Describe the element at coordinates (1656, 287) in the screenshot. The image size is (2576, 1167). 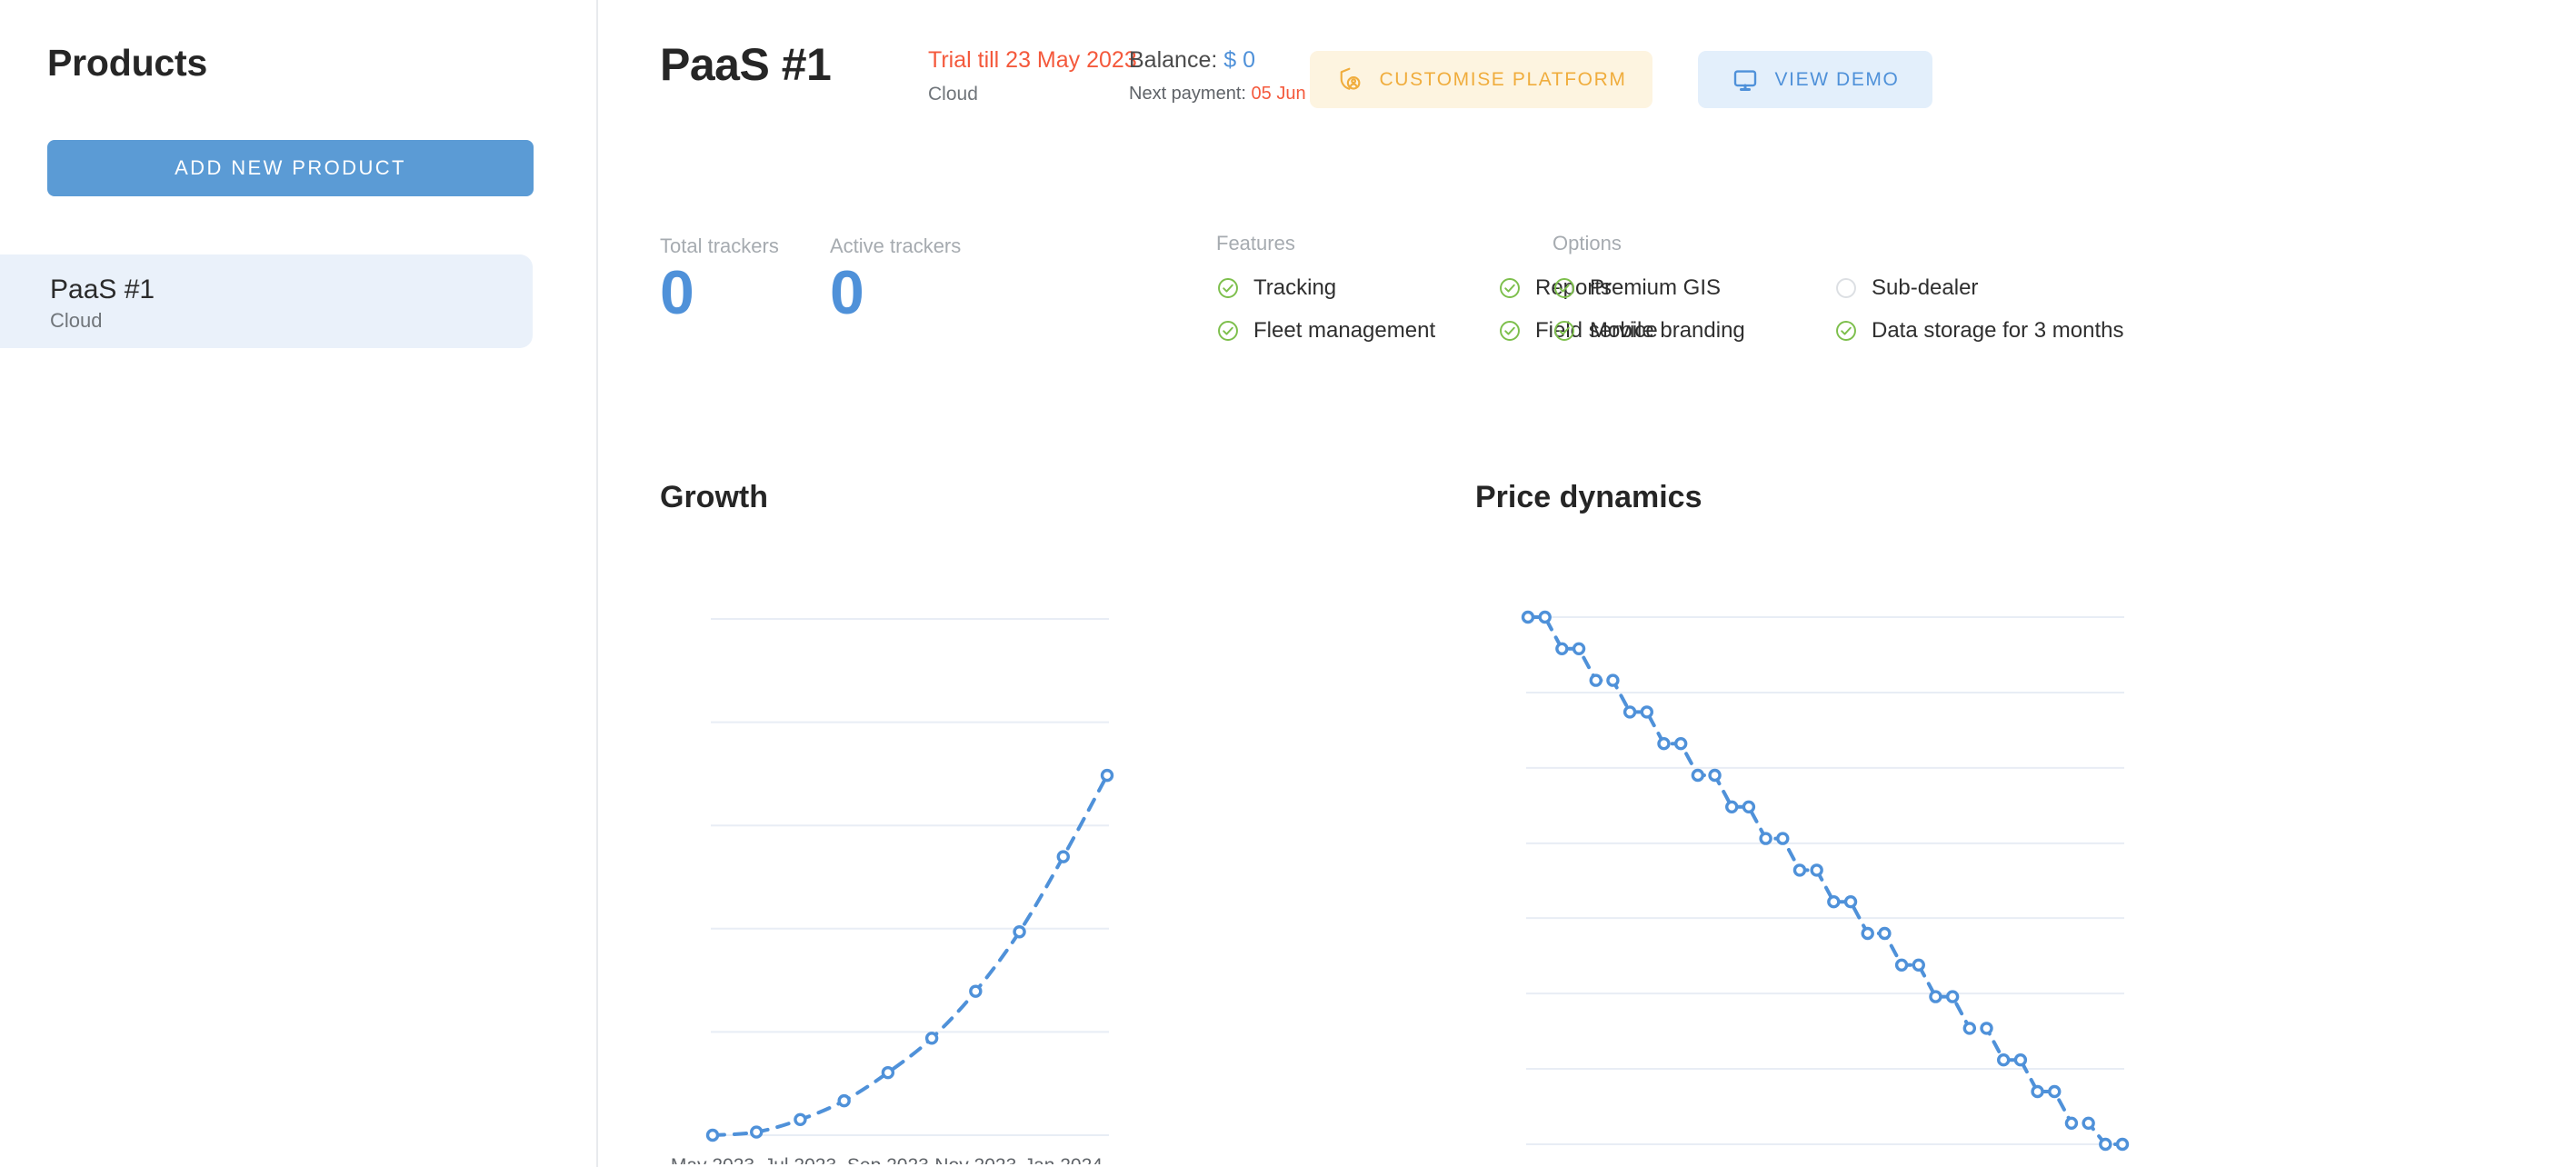
I see `option-label: Premium GIS` at that location.